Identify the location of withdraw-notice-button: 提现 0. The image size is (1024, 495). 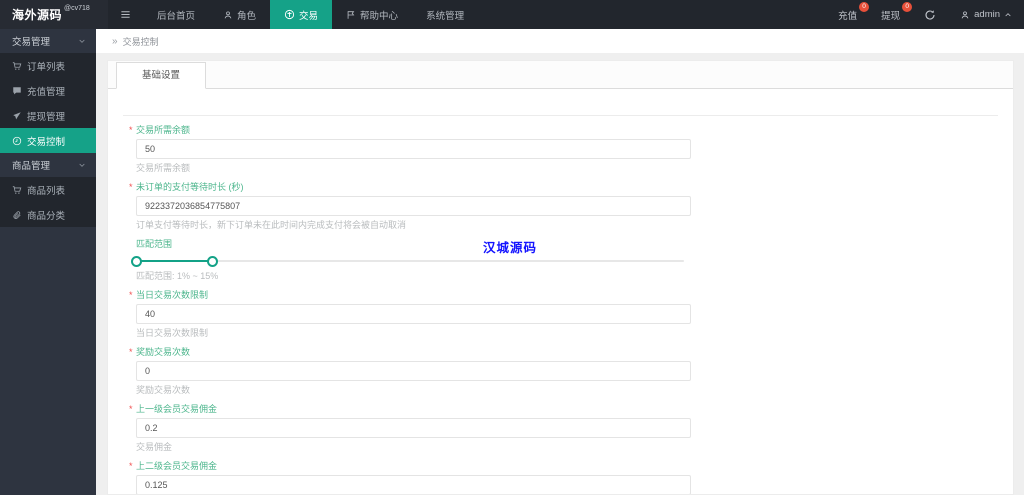
(891, 14).